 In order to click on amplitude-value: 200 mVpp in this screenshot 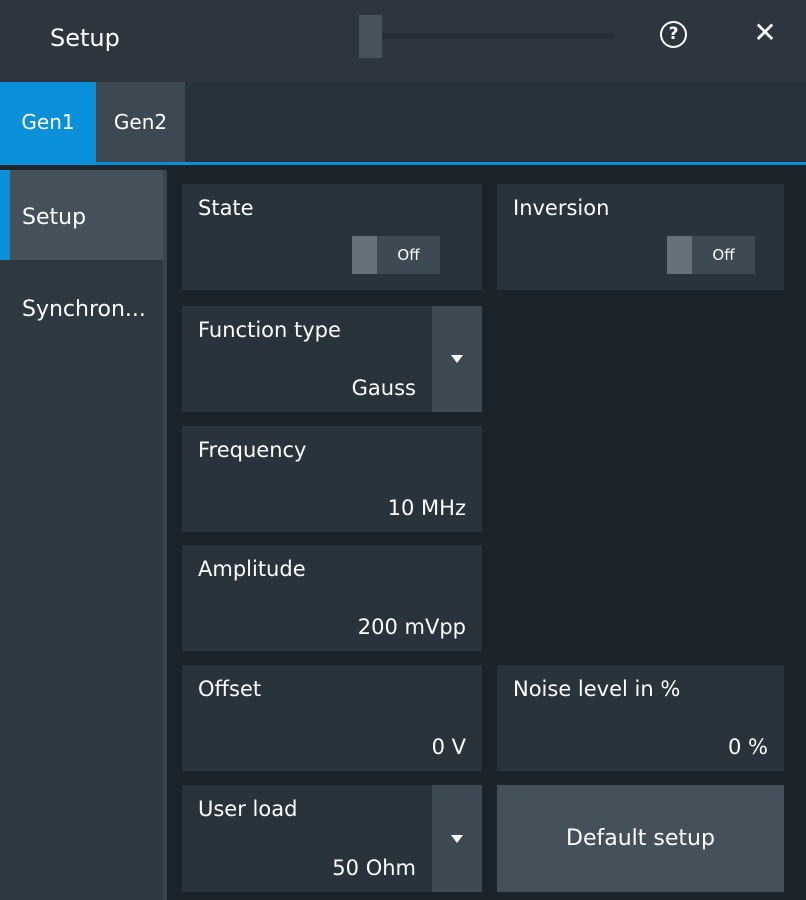, I will do `click(411, 627)`.